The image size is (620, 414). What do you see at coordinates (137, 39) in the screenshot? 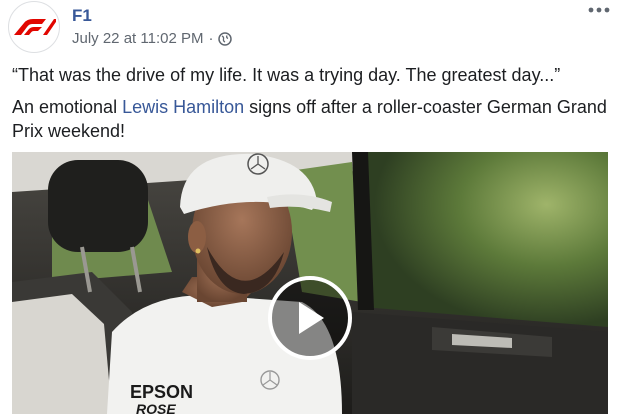
I see `post-timestamp: July 22 at 11:02 PM` at bounding box center [137, 39].